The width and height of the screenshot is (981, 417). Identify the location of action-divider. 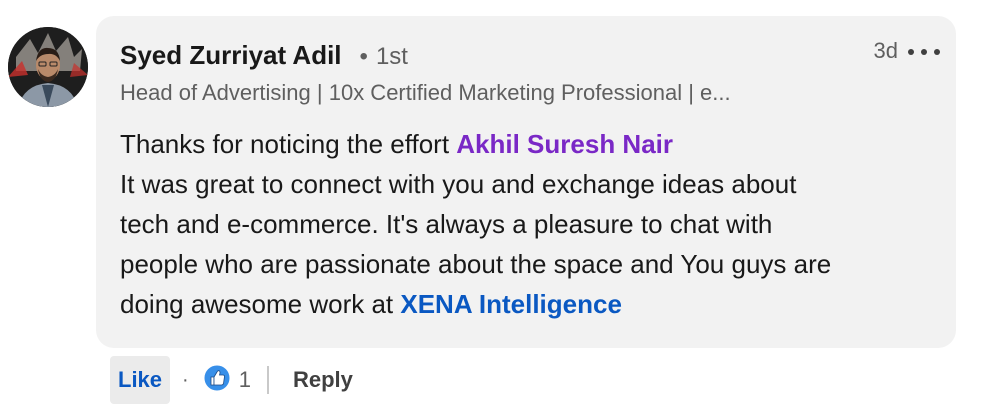
(267, 380).